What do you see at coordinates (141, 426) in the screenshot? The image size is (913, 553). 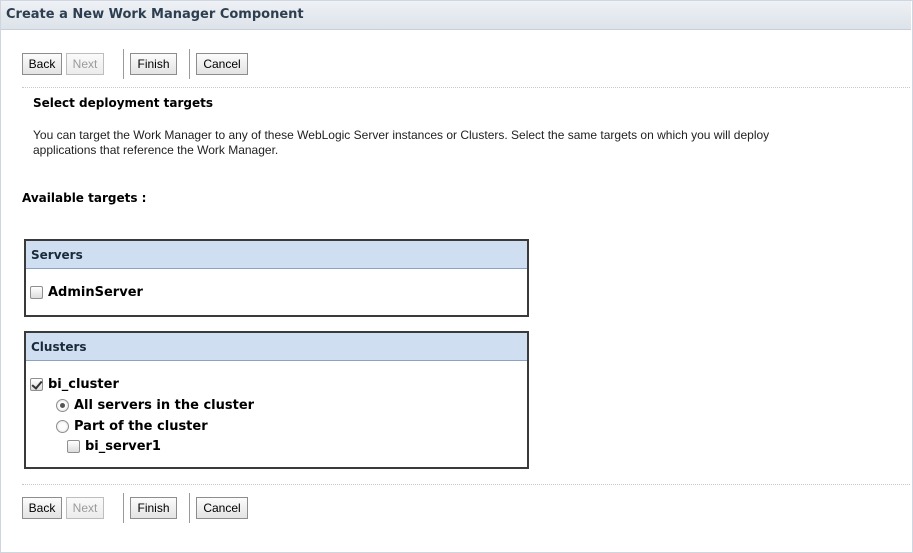 I see `option-label: Part of the cluster` at bounding box center [141, 426].